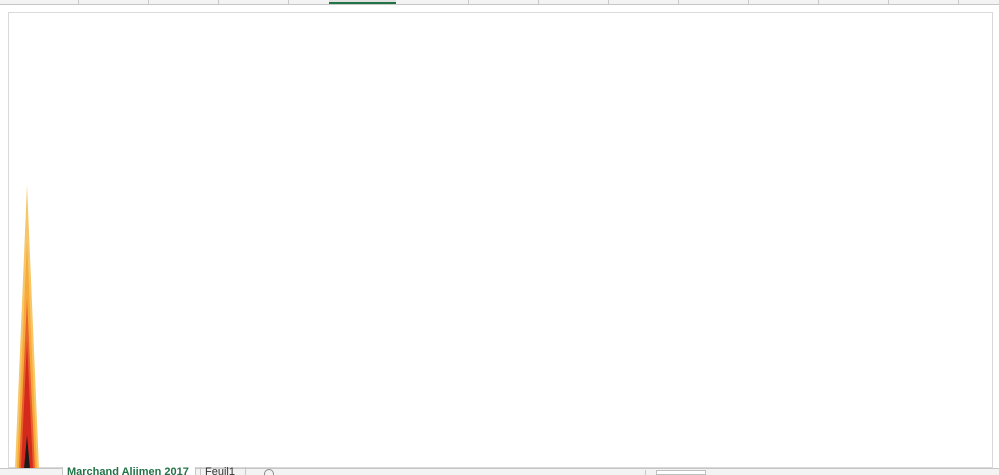 Image resolution: width=999 pixels, height=475 pixels. Describe the element at coordinates (27, 327) in the screenshot. I see `area-chart-plot` at that location.